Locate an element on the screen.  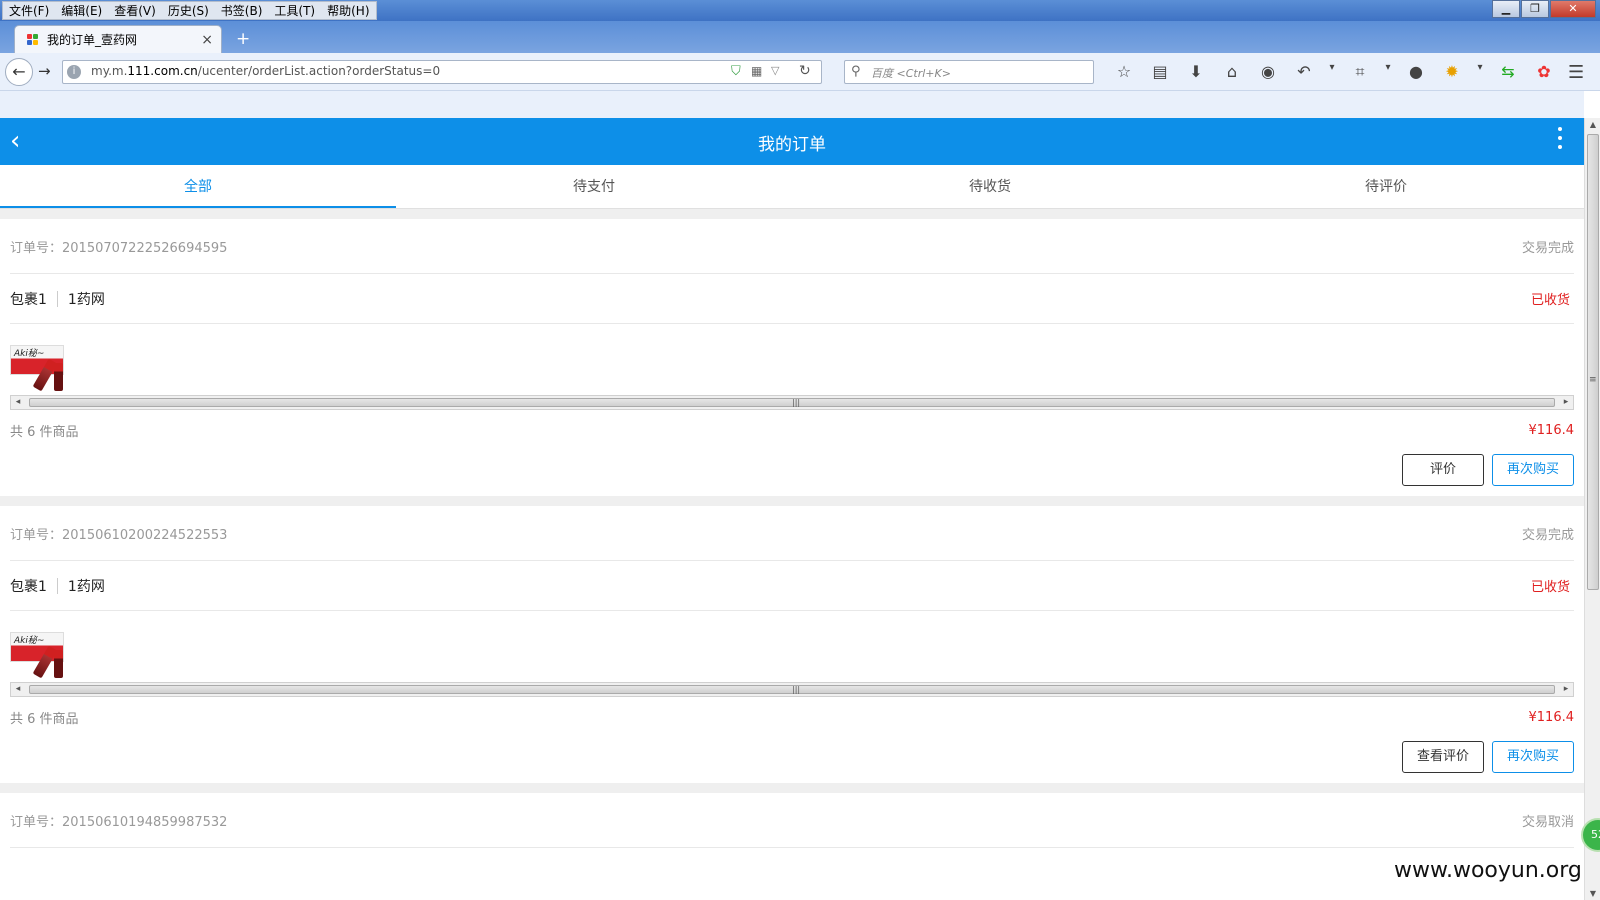
tab-pending-review: 待评价 is located at coordinates (1386, 186).